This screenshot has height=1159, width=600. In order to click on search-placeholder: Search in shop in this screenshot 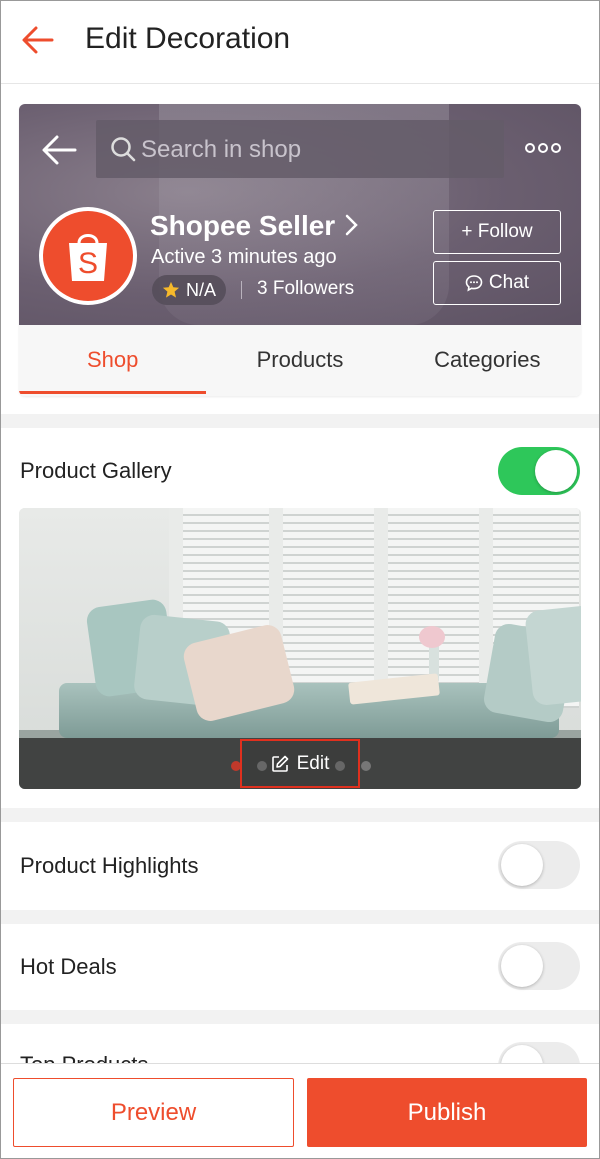, I will do `click(221, 149)`.